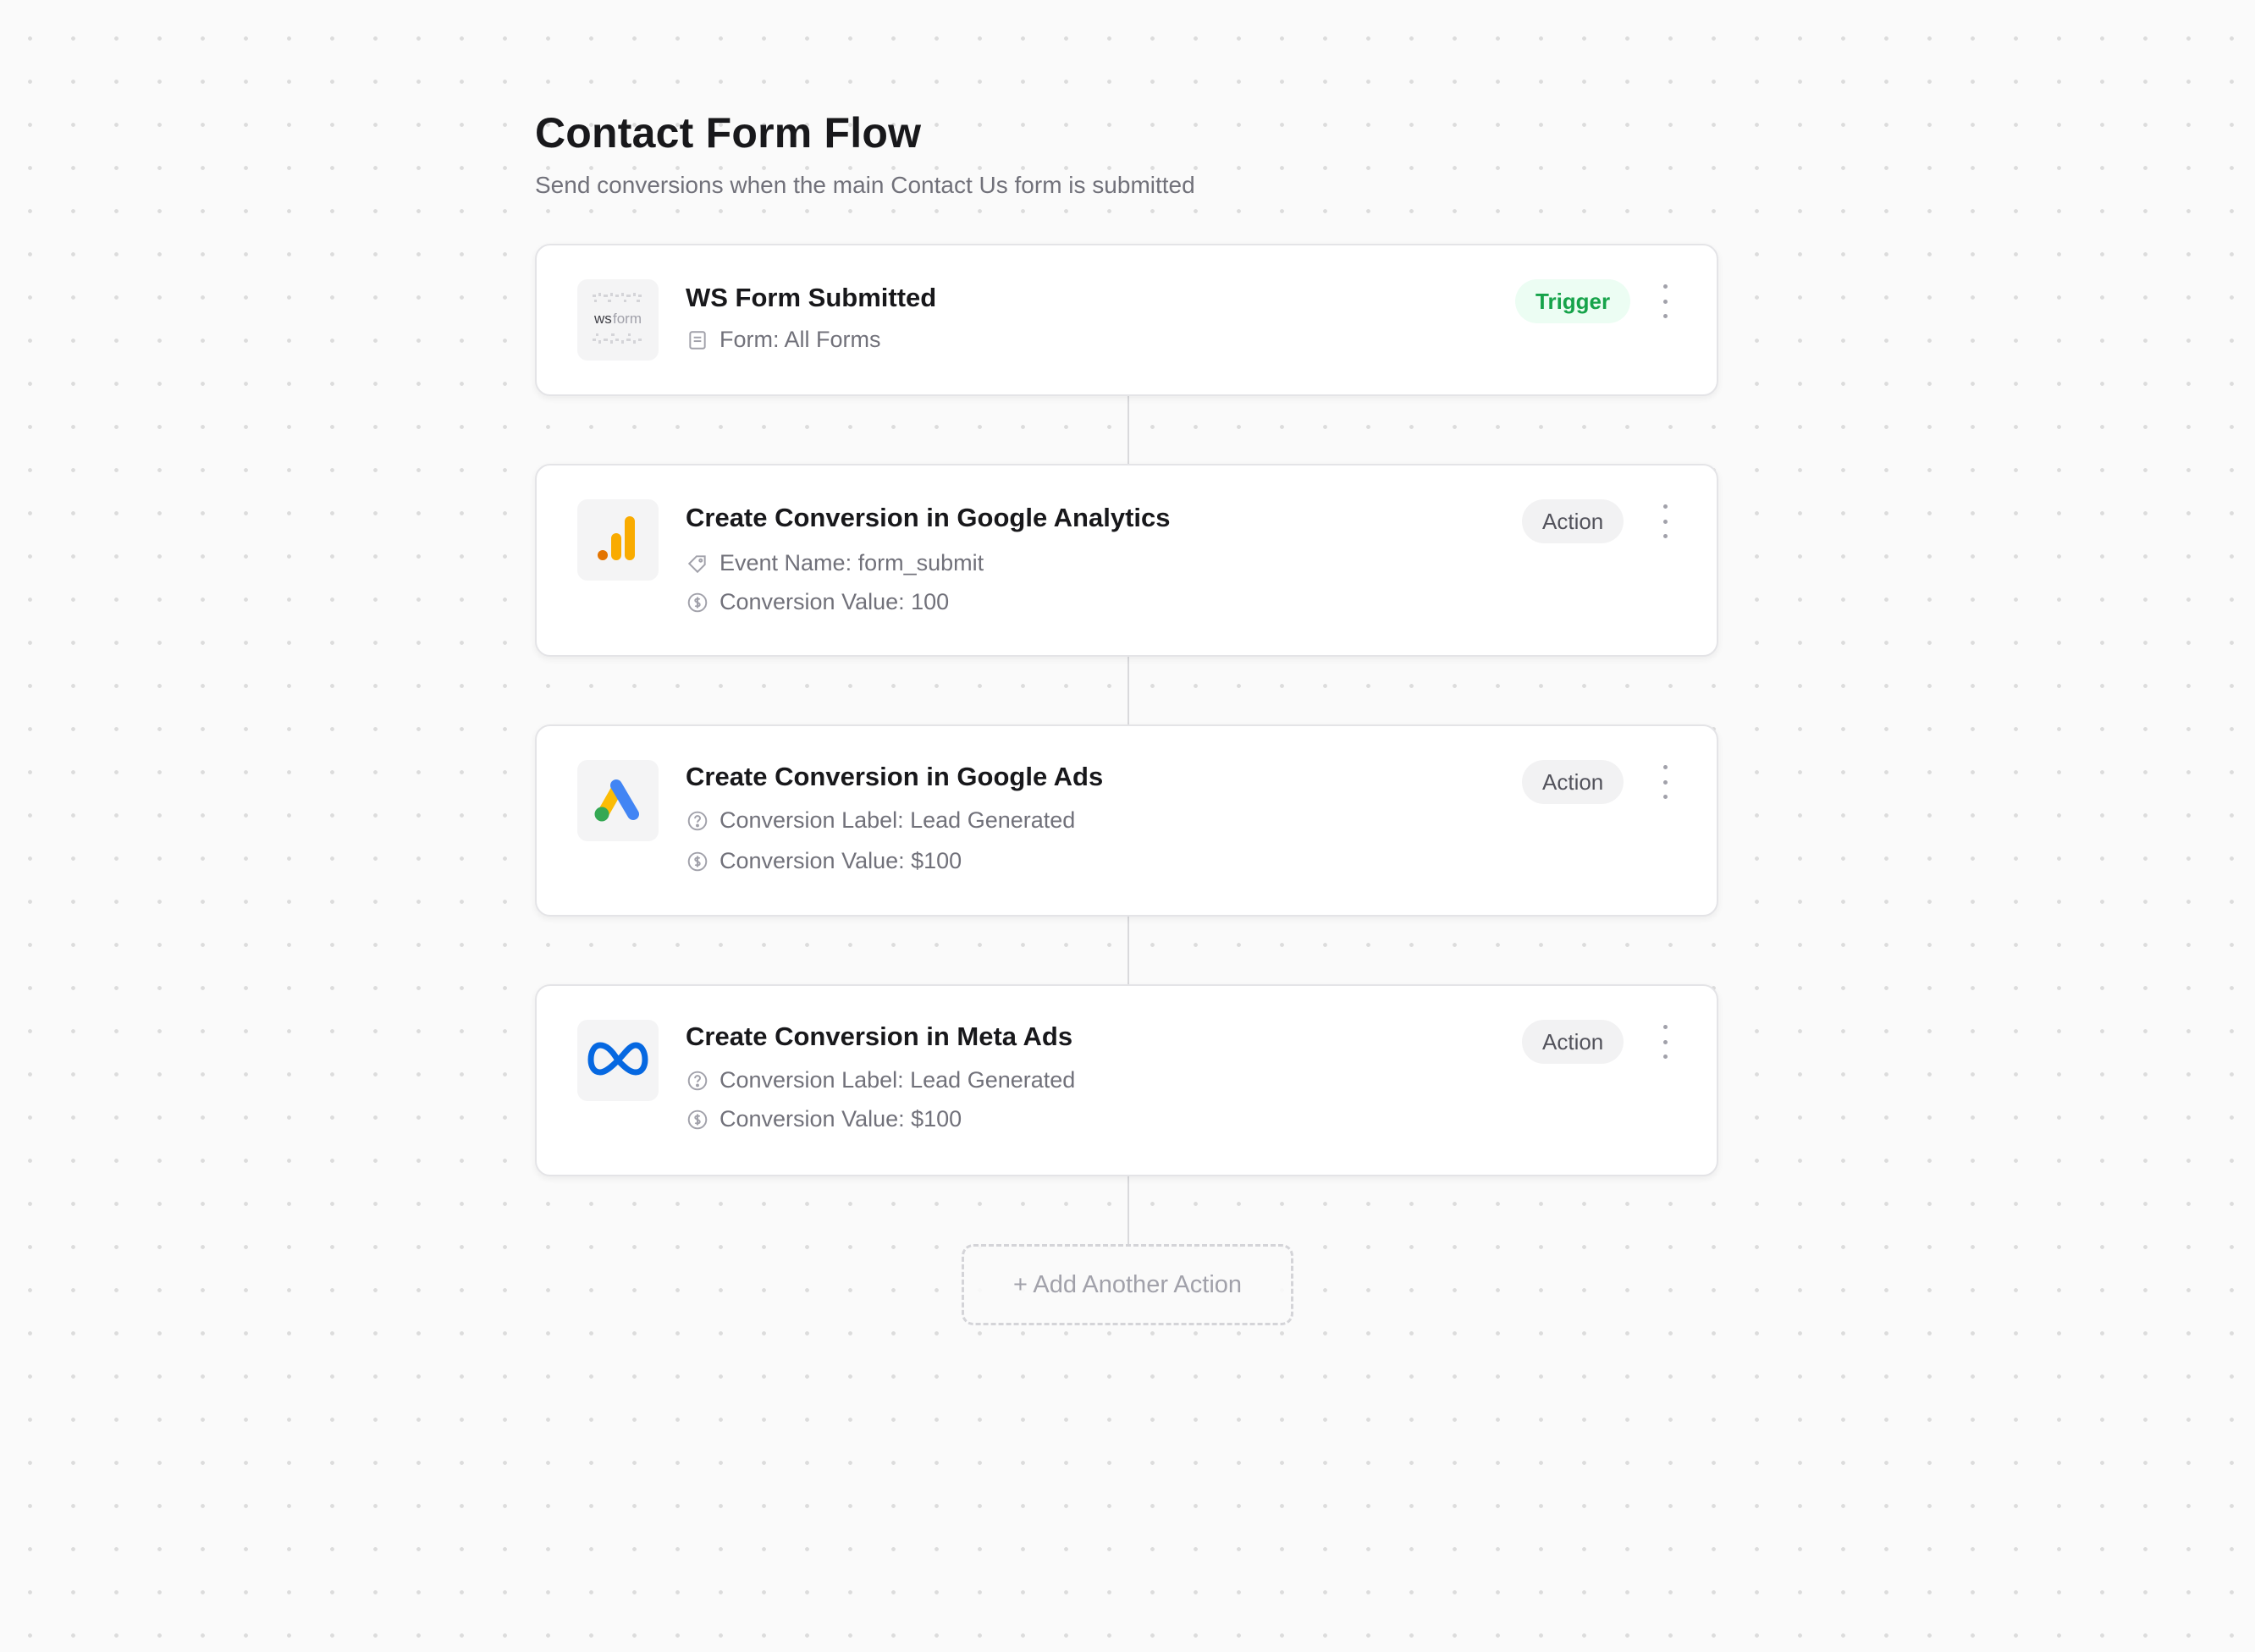  Describe the element at coordinates (895, 776) in the screenshot. I see `step-title: Create Conversion in Google Ads` at that location.